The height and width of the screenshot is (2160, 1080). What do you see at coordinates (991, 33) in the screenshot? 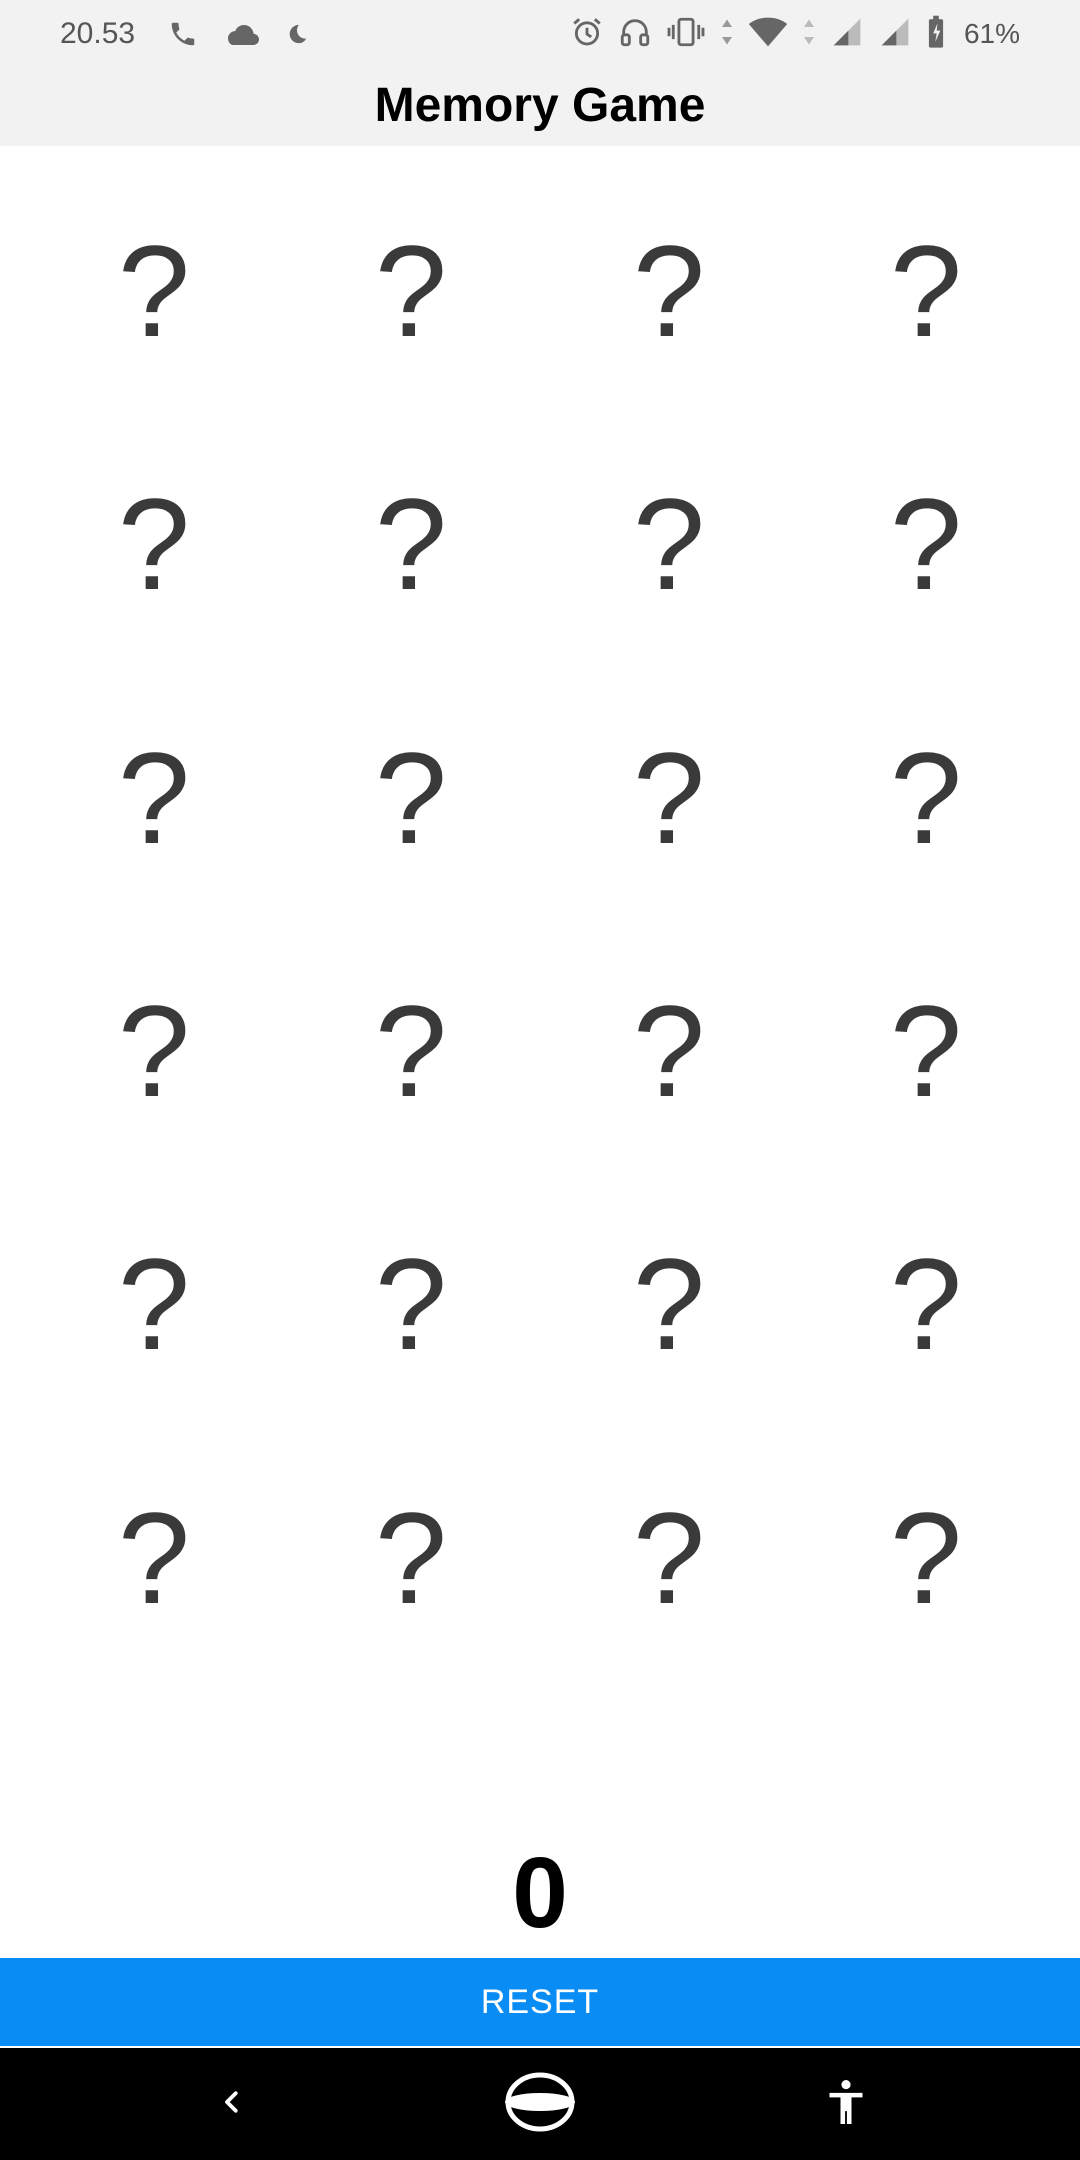
I see `battery-percent: 61%` at bounding box center [991, 33].